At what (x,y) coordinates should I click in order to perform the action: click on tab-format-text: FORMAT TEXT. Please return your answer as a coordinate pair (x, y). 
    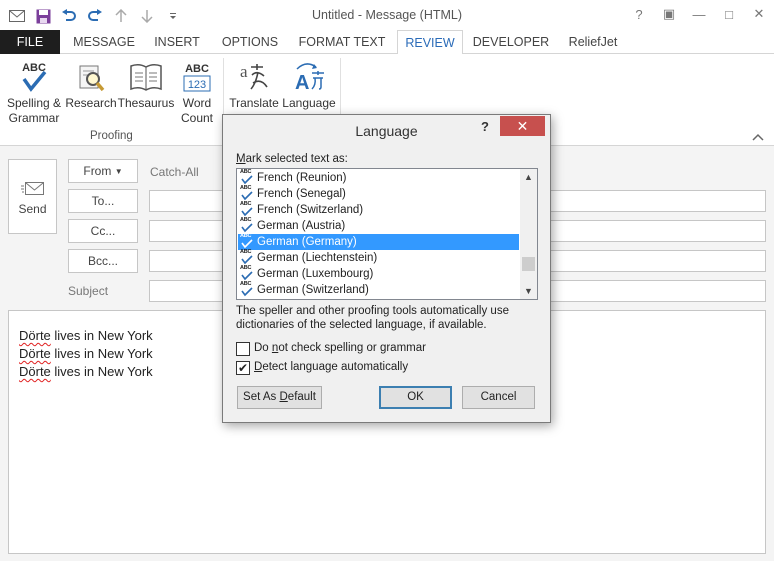
    Looking at the image, I should click on (342, 42).